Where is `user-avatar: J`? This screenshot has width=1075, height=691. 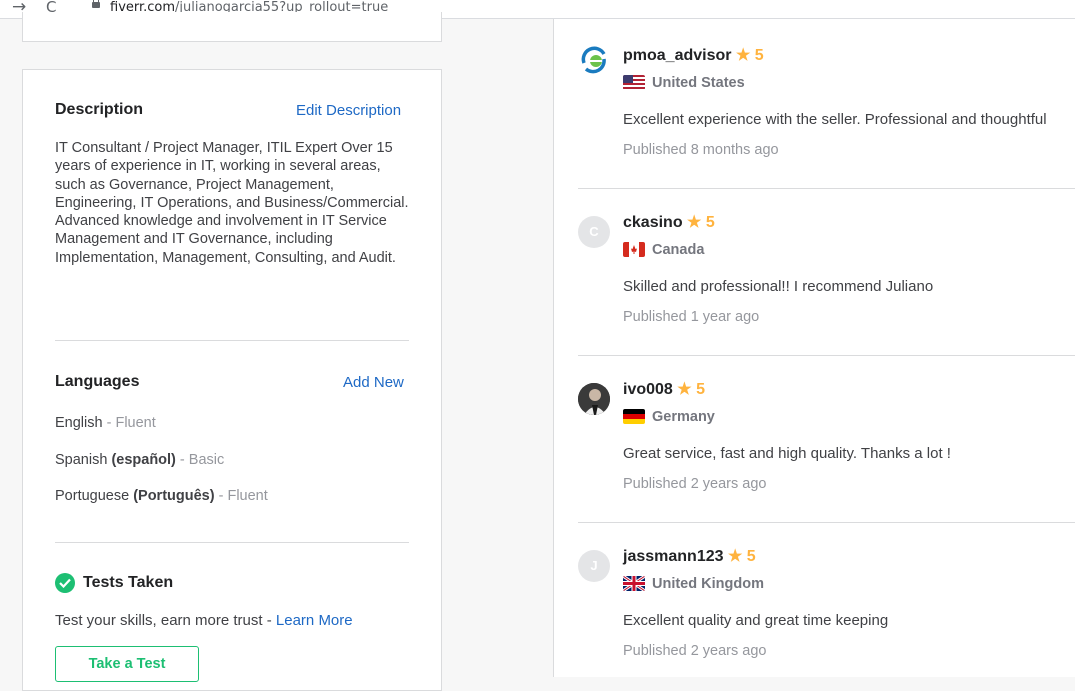
user-avatar: J is located at coordinates (594, 566).